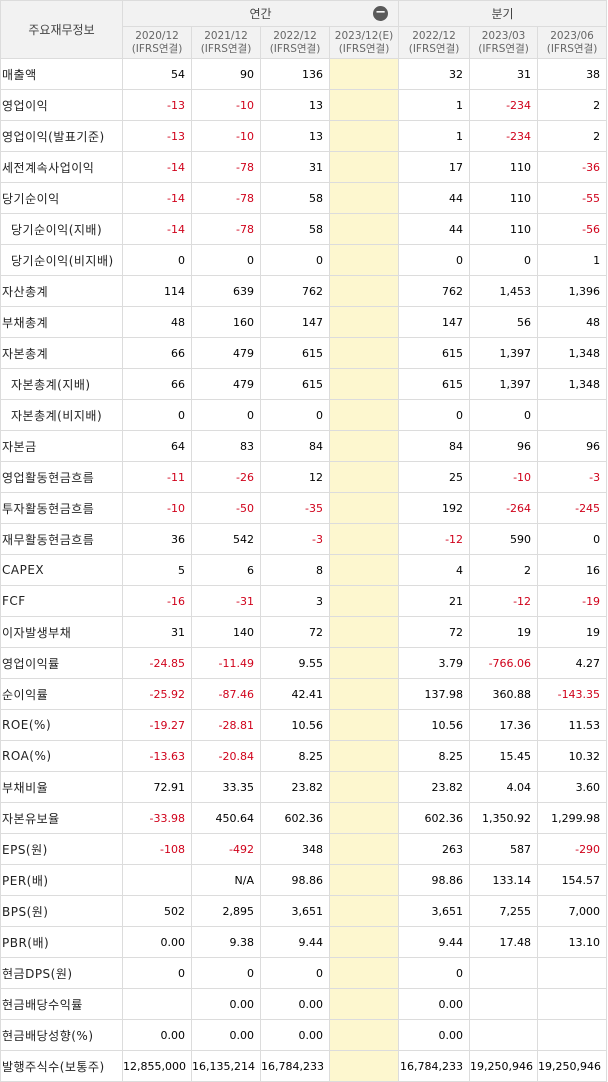 The image size is (608, 1082). What do you see at coordinates (504, 725) in the screenshot?
I see `value-cell: 17.36` at bounding box center [504, 725].